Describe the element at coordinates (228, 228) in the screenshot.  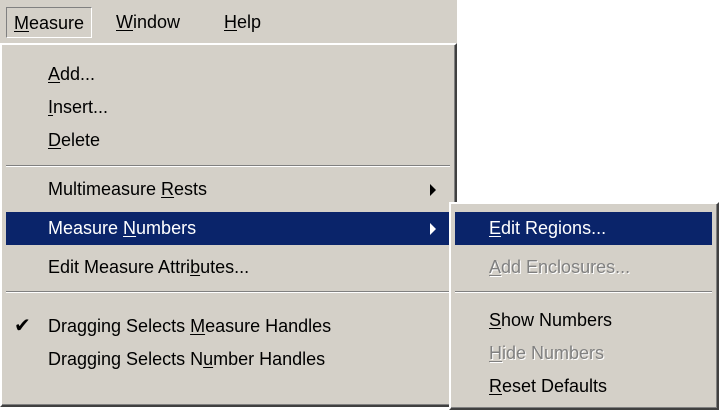
I see `menu-item-measure-numbers: Measure Numbers` at that location.